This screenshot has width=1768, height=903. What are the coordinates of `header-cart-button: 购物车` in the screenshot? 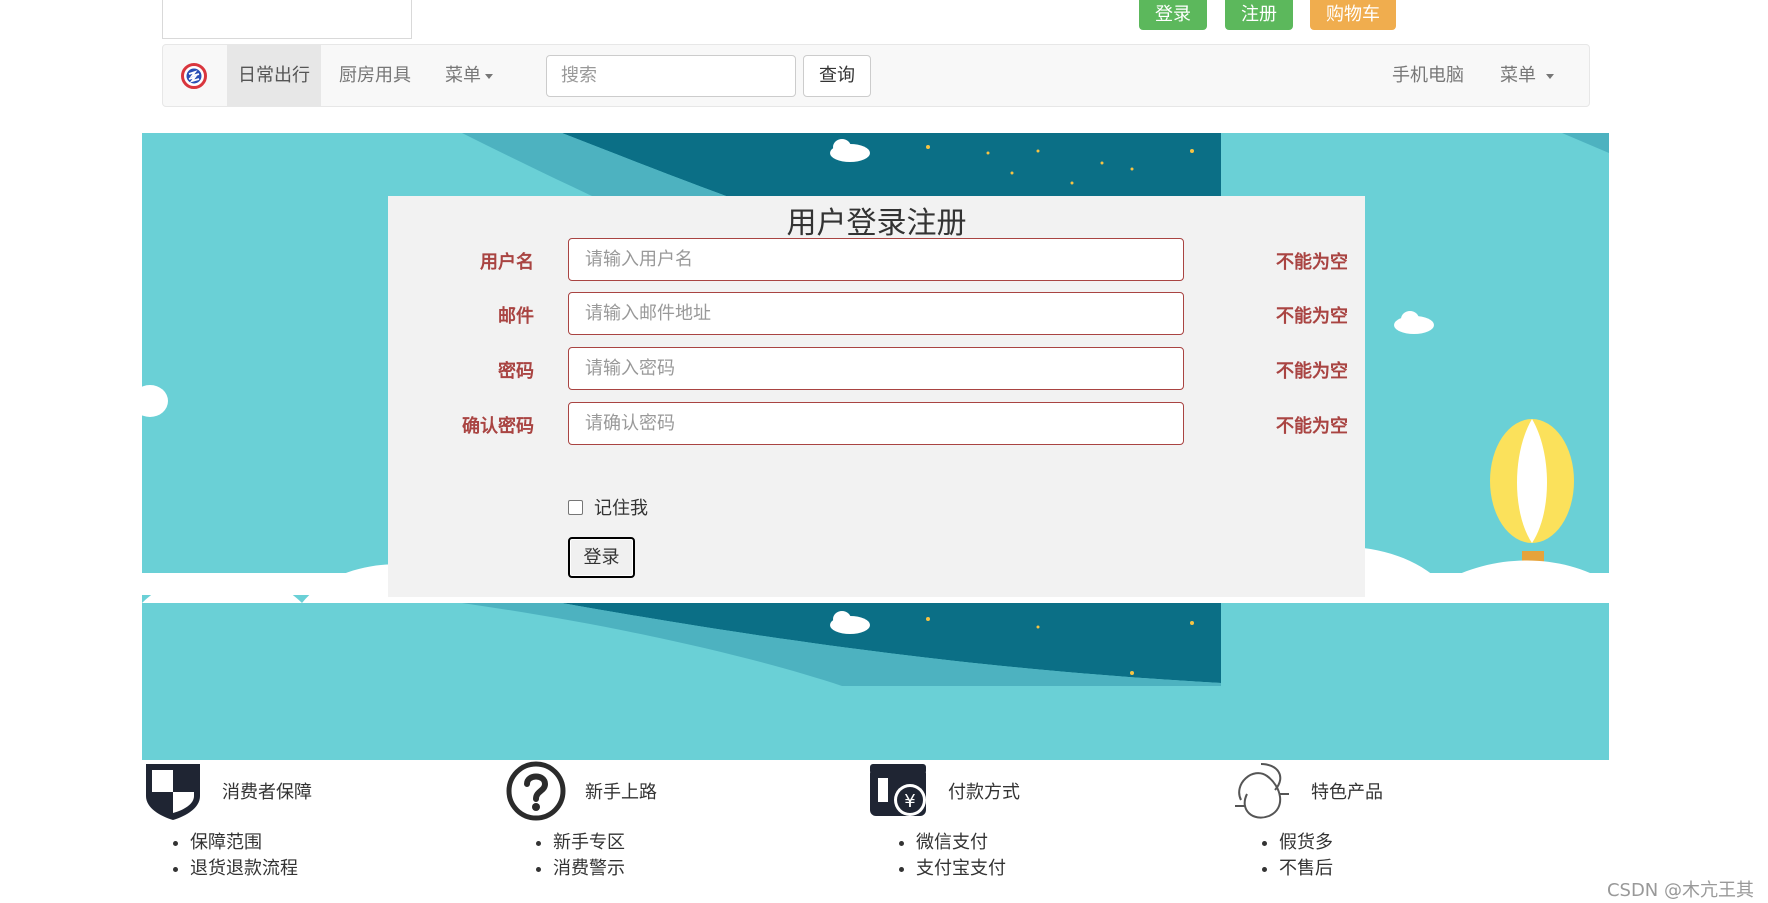 It's located at (1353, 15).